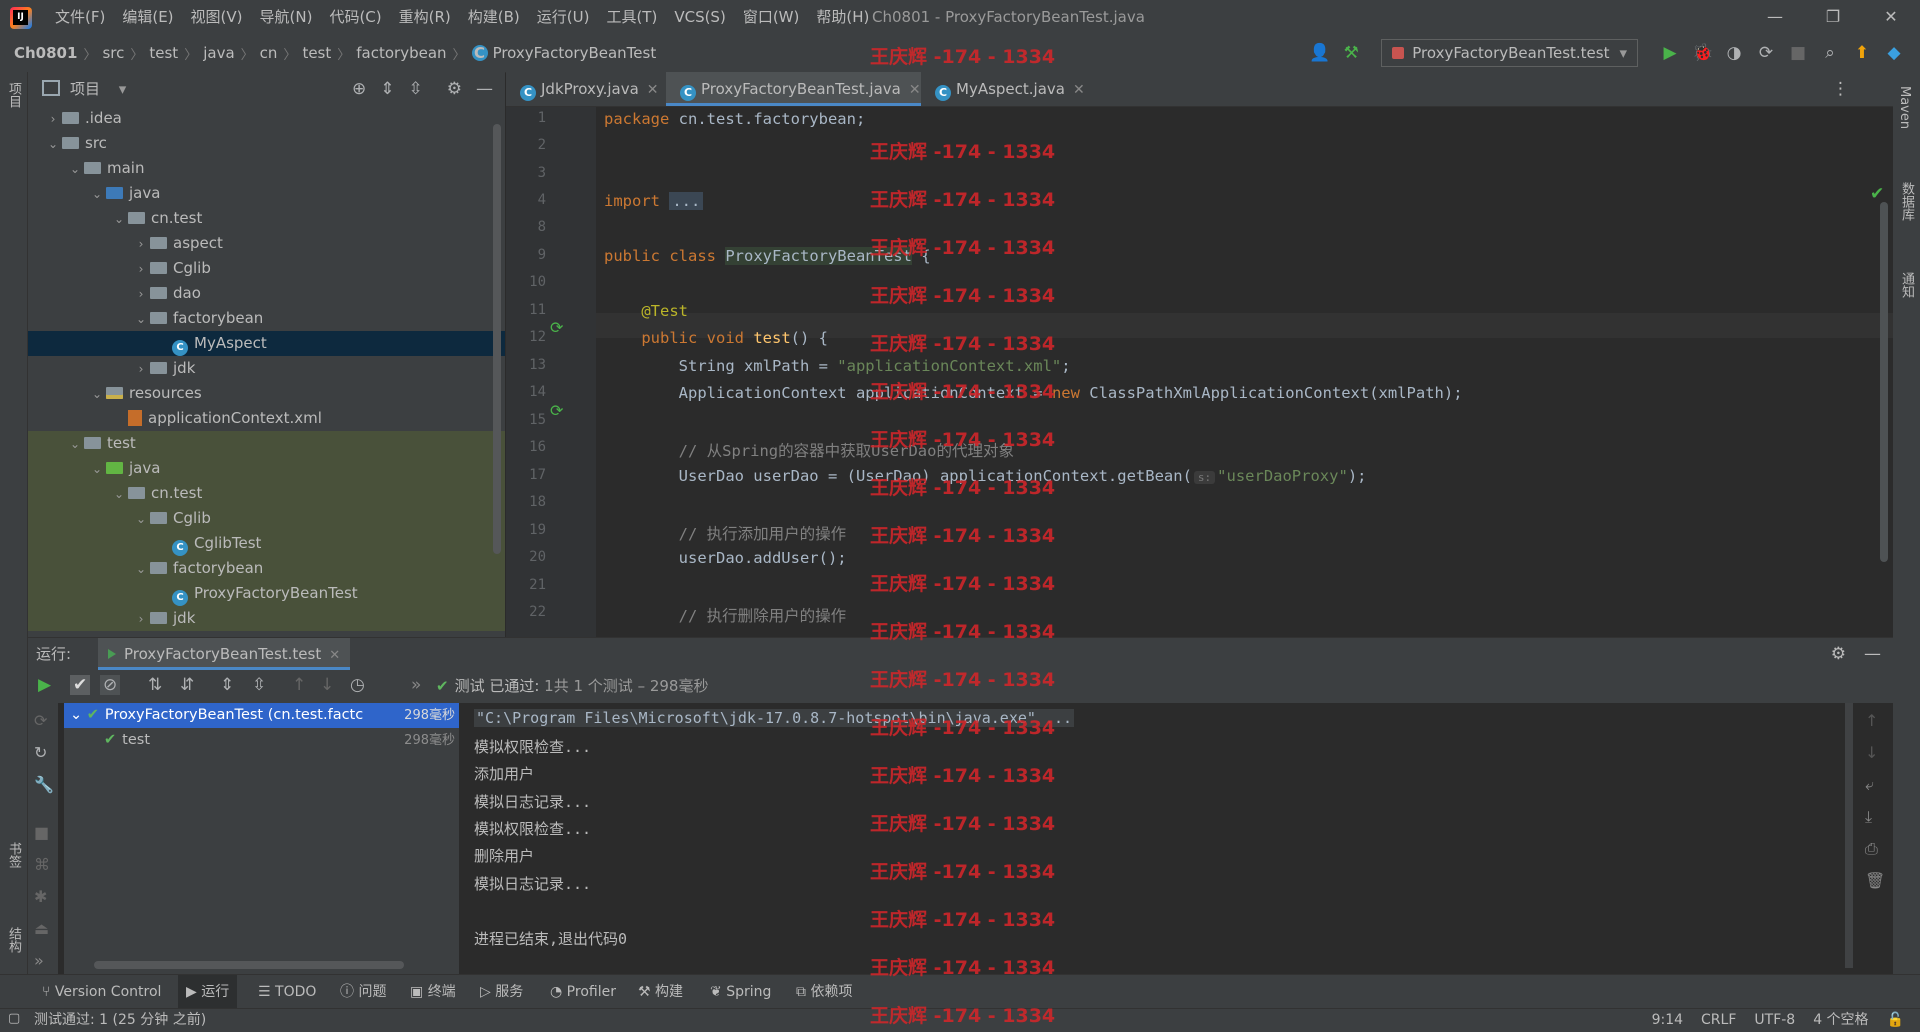 The image size is (1920, 1032). Describe the element at coordinates (1906, 201) in the screenshot. I see `database-tool-button: 数据库` at that location.